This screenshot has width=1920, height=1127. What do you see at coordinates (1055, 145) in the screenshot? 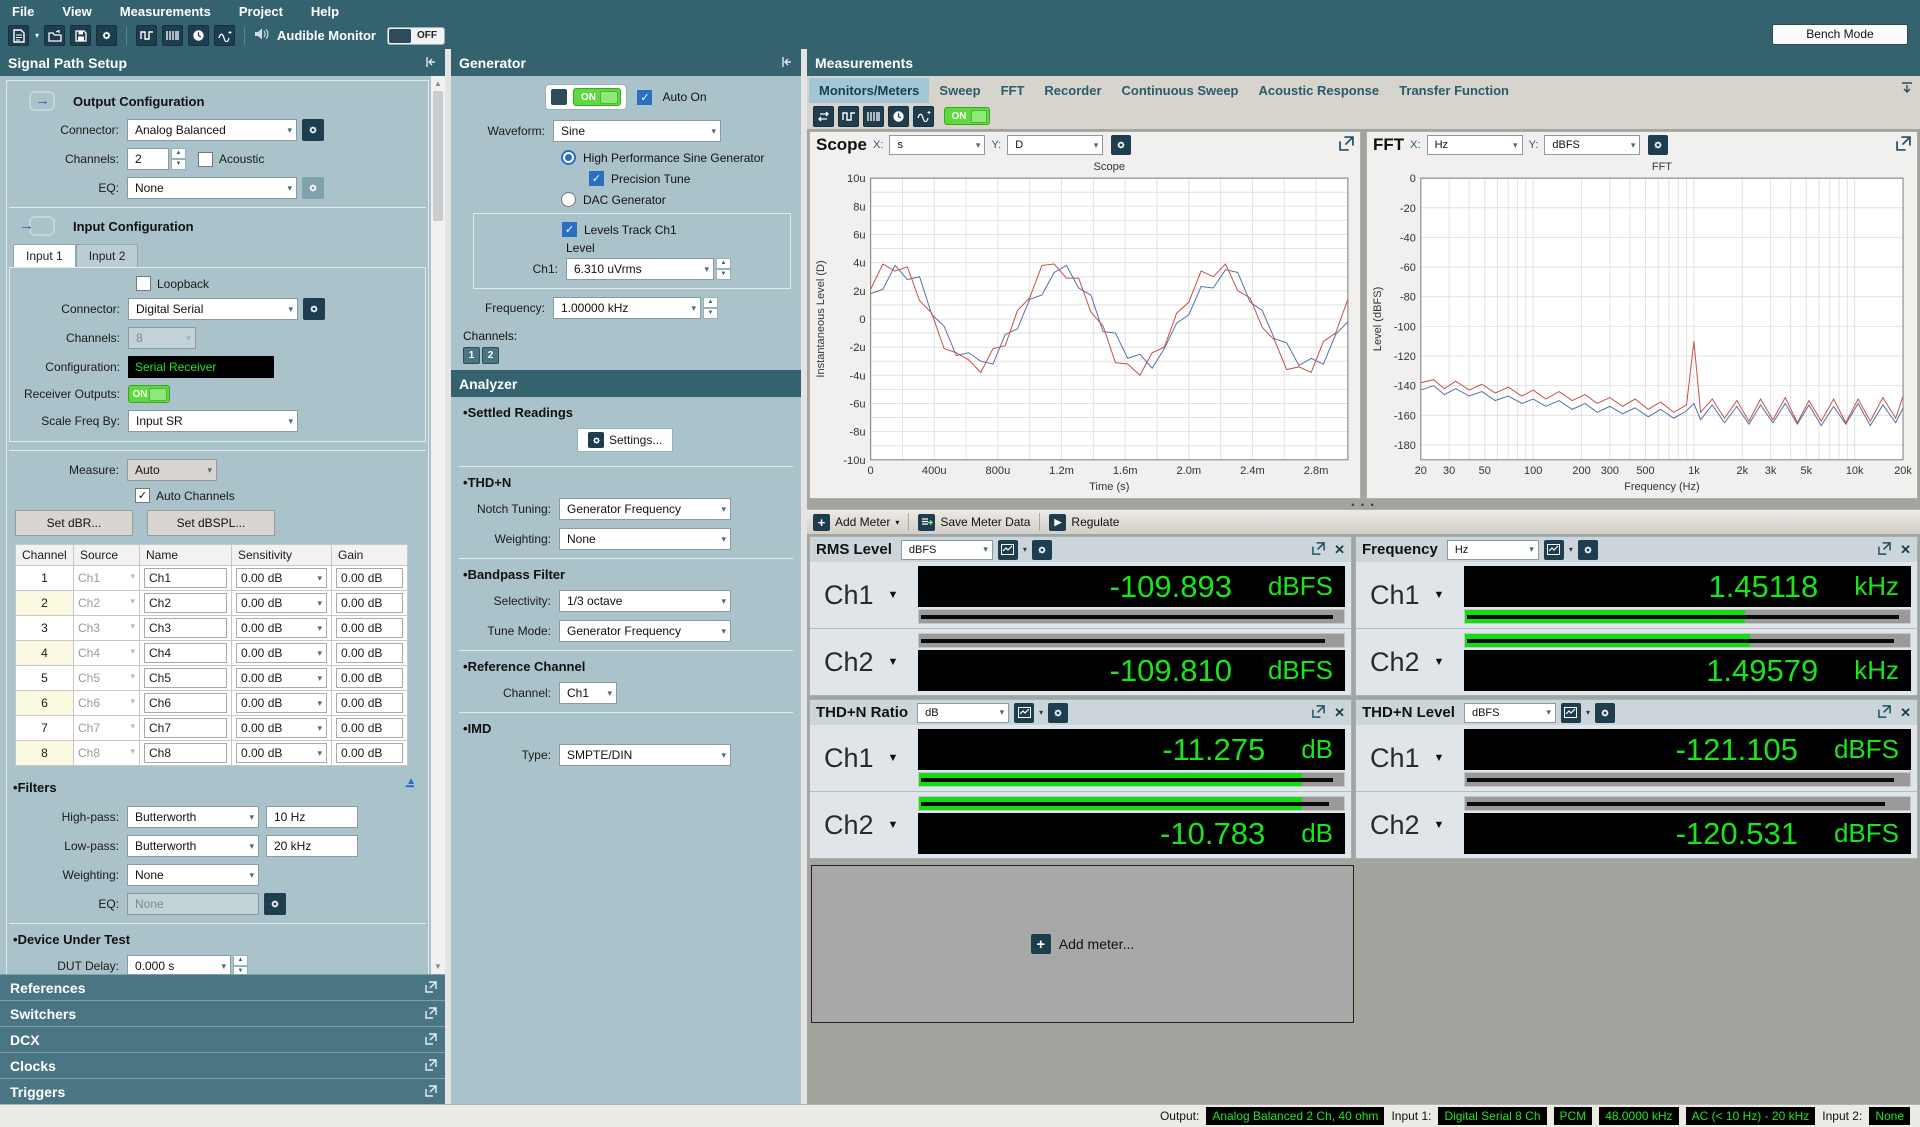
I see `scope-y-units-select: D ▾` at bounding box center [1055, 145].